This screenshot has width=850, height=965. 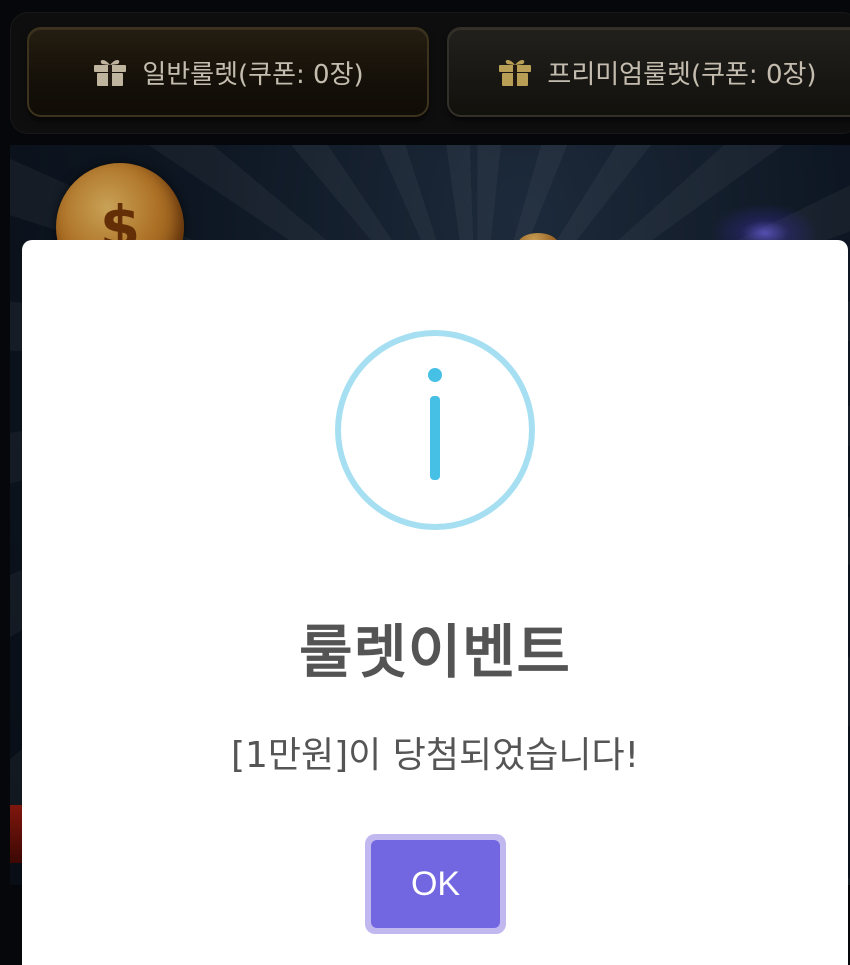 I want to click on ok-button-focus-ring: OK, so click(x=435, y=884).